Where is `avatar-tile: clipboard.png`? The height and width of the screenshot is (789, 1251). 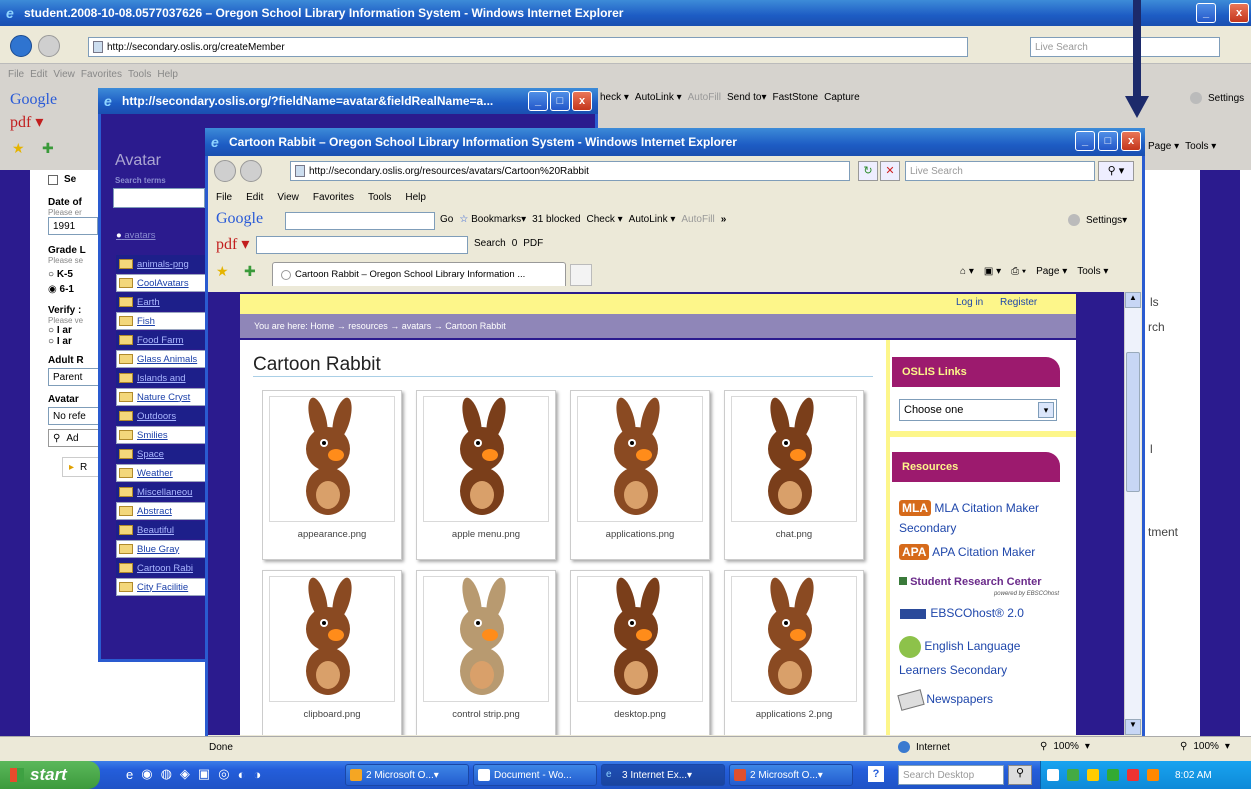
avatar-tile: clipboard.png is located at coordinates (332, 652).